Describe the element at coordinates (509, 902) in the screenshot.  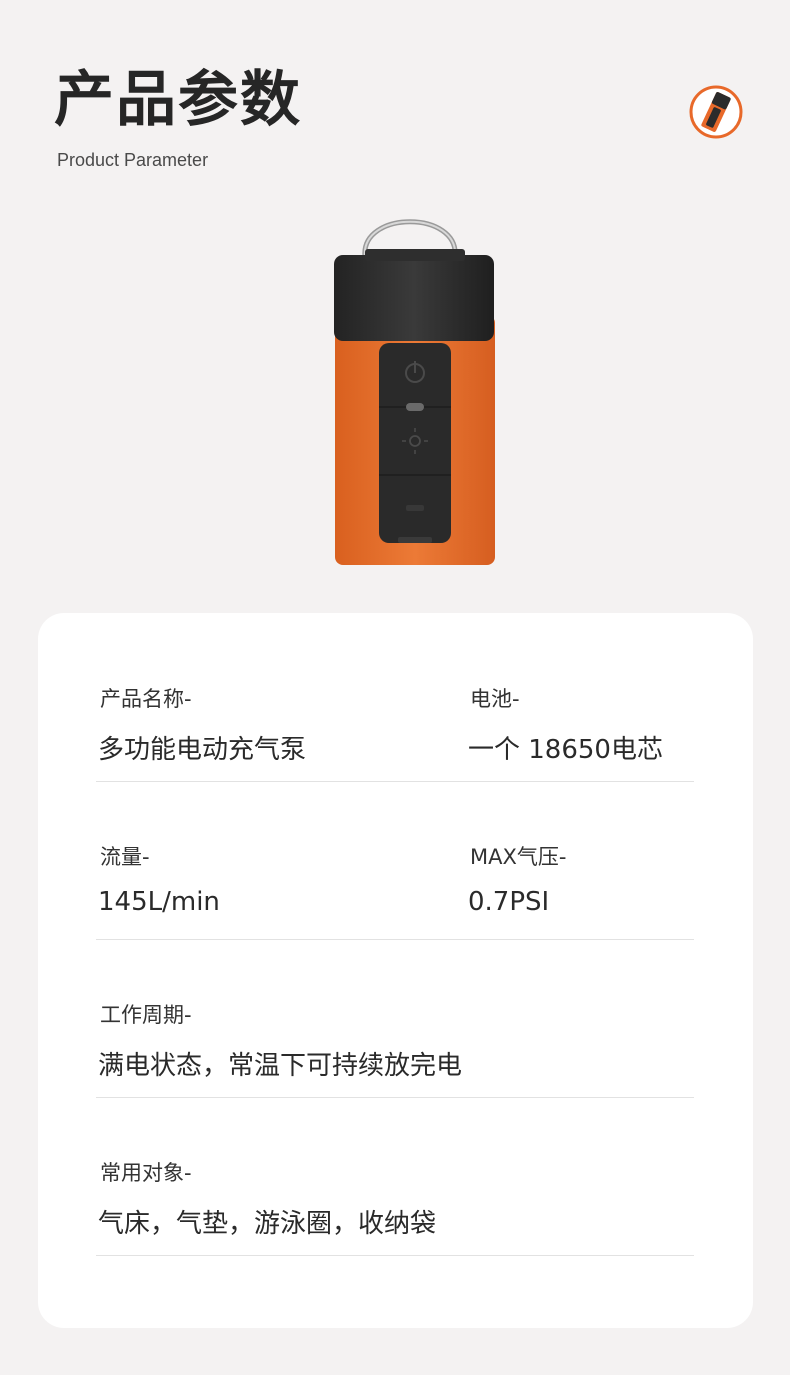
I see `parameter-value: 0.7PSI` at that location.